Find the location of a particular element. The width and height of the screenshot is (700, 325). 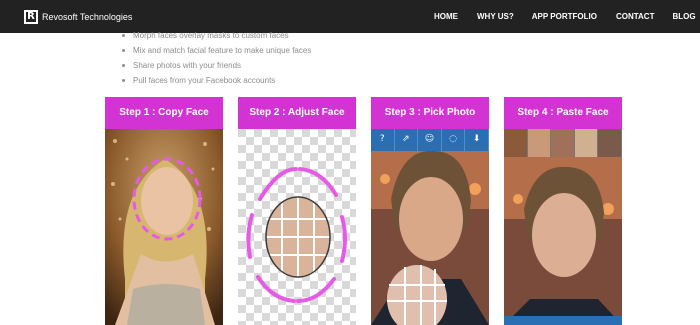

logo-icon: R is located at coordinates (31, 16).